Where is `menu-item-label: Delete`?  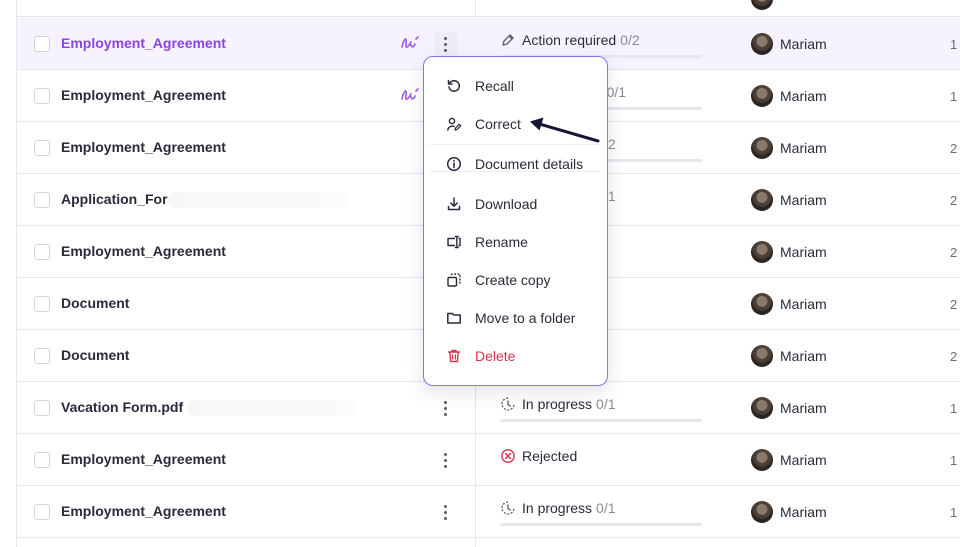
menu-item-label: Delete is located at coordinates (495, 356).